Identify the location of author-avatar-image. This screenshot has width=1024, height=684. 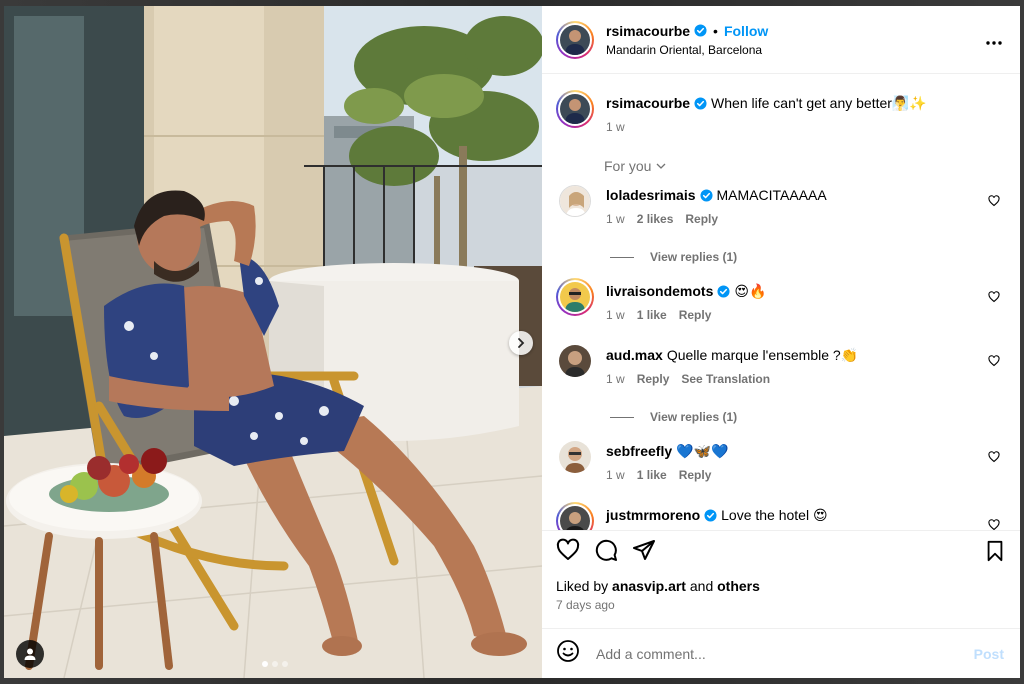
(575, 39).